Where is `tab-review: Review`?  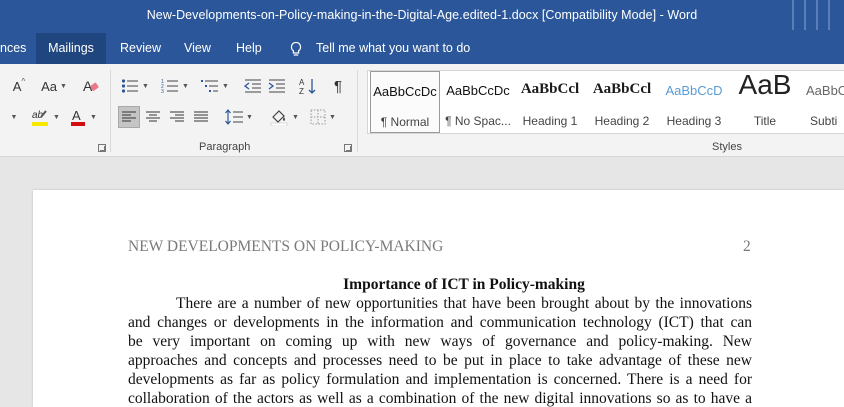 tab-review: Review is located at coordinates (140, 48).